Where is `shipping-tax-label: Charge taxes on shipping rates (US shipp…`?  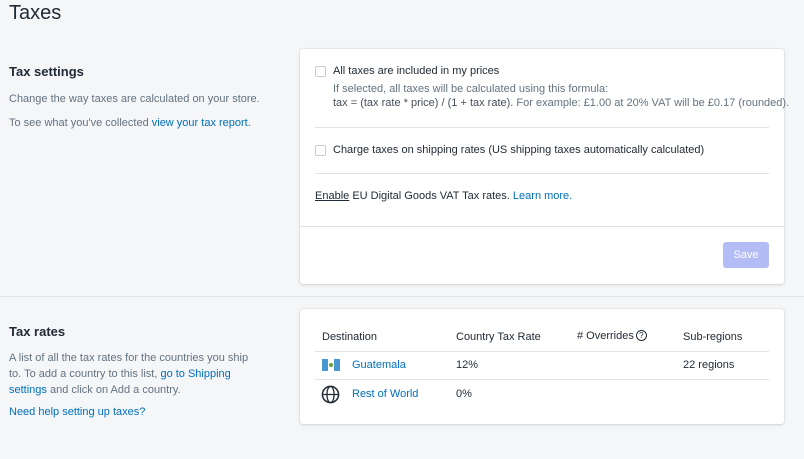
shipping-tax-label: Charge taxes on shipping rates (US shipp… is located at coordinates (518, 150).